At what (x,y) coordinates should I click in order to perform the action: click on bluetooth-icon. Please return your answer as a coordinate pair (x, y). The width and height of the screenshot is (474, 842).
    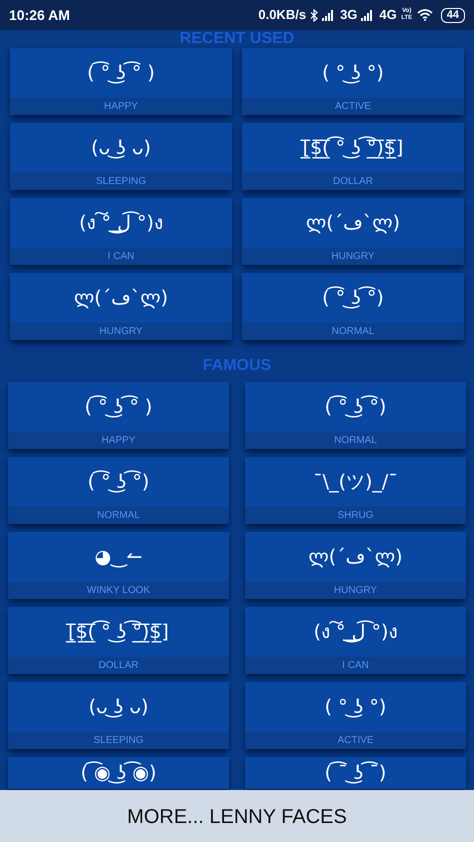
    Looking at the image, I should click on (314, 15).